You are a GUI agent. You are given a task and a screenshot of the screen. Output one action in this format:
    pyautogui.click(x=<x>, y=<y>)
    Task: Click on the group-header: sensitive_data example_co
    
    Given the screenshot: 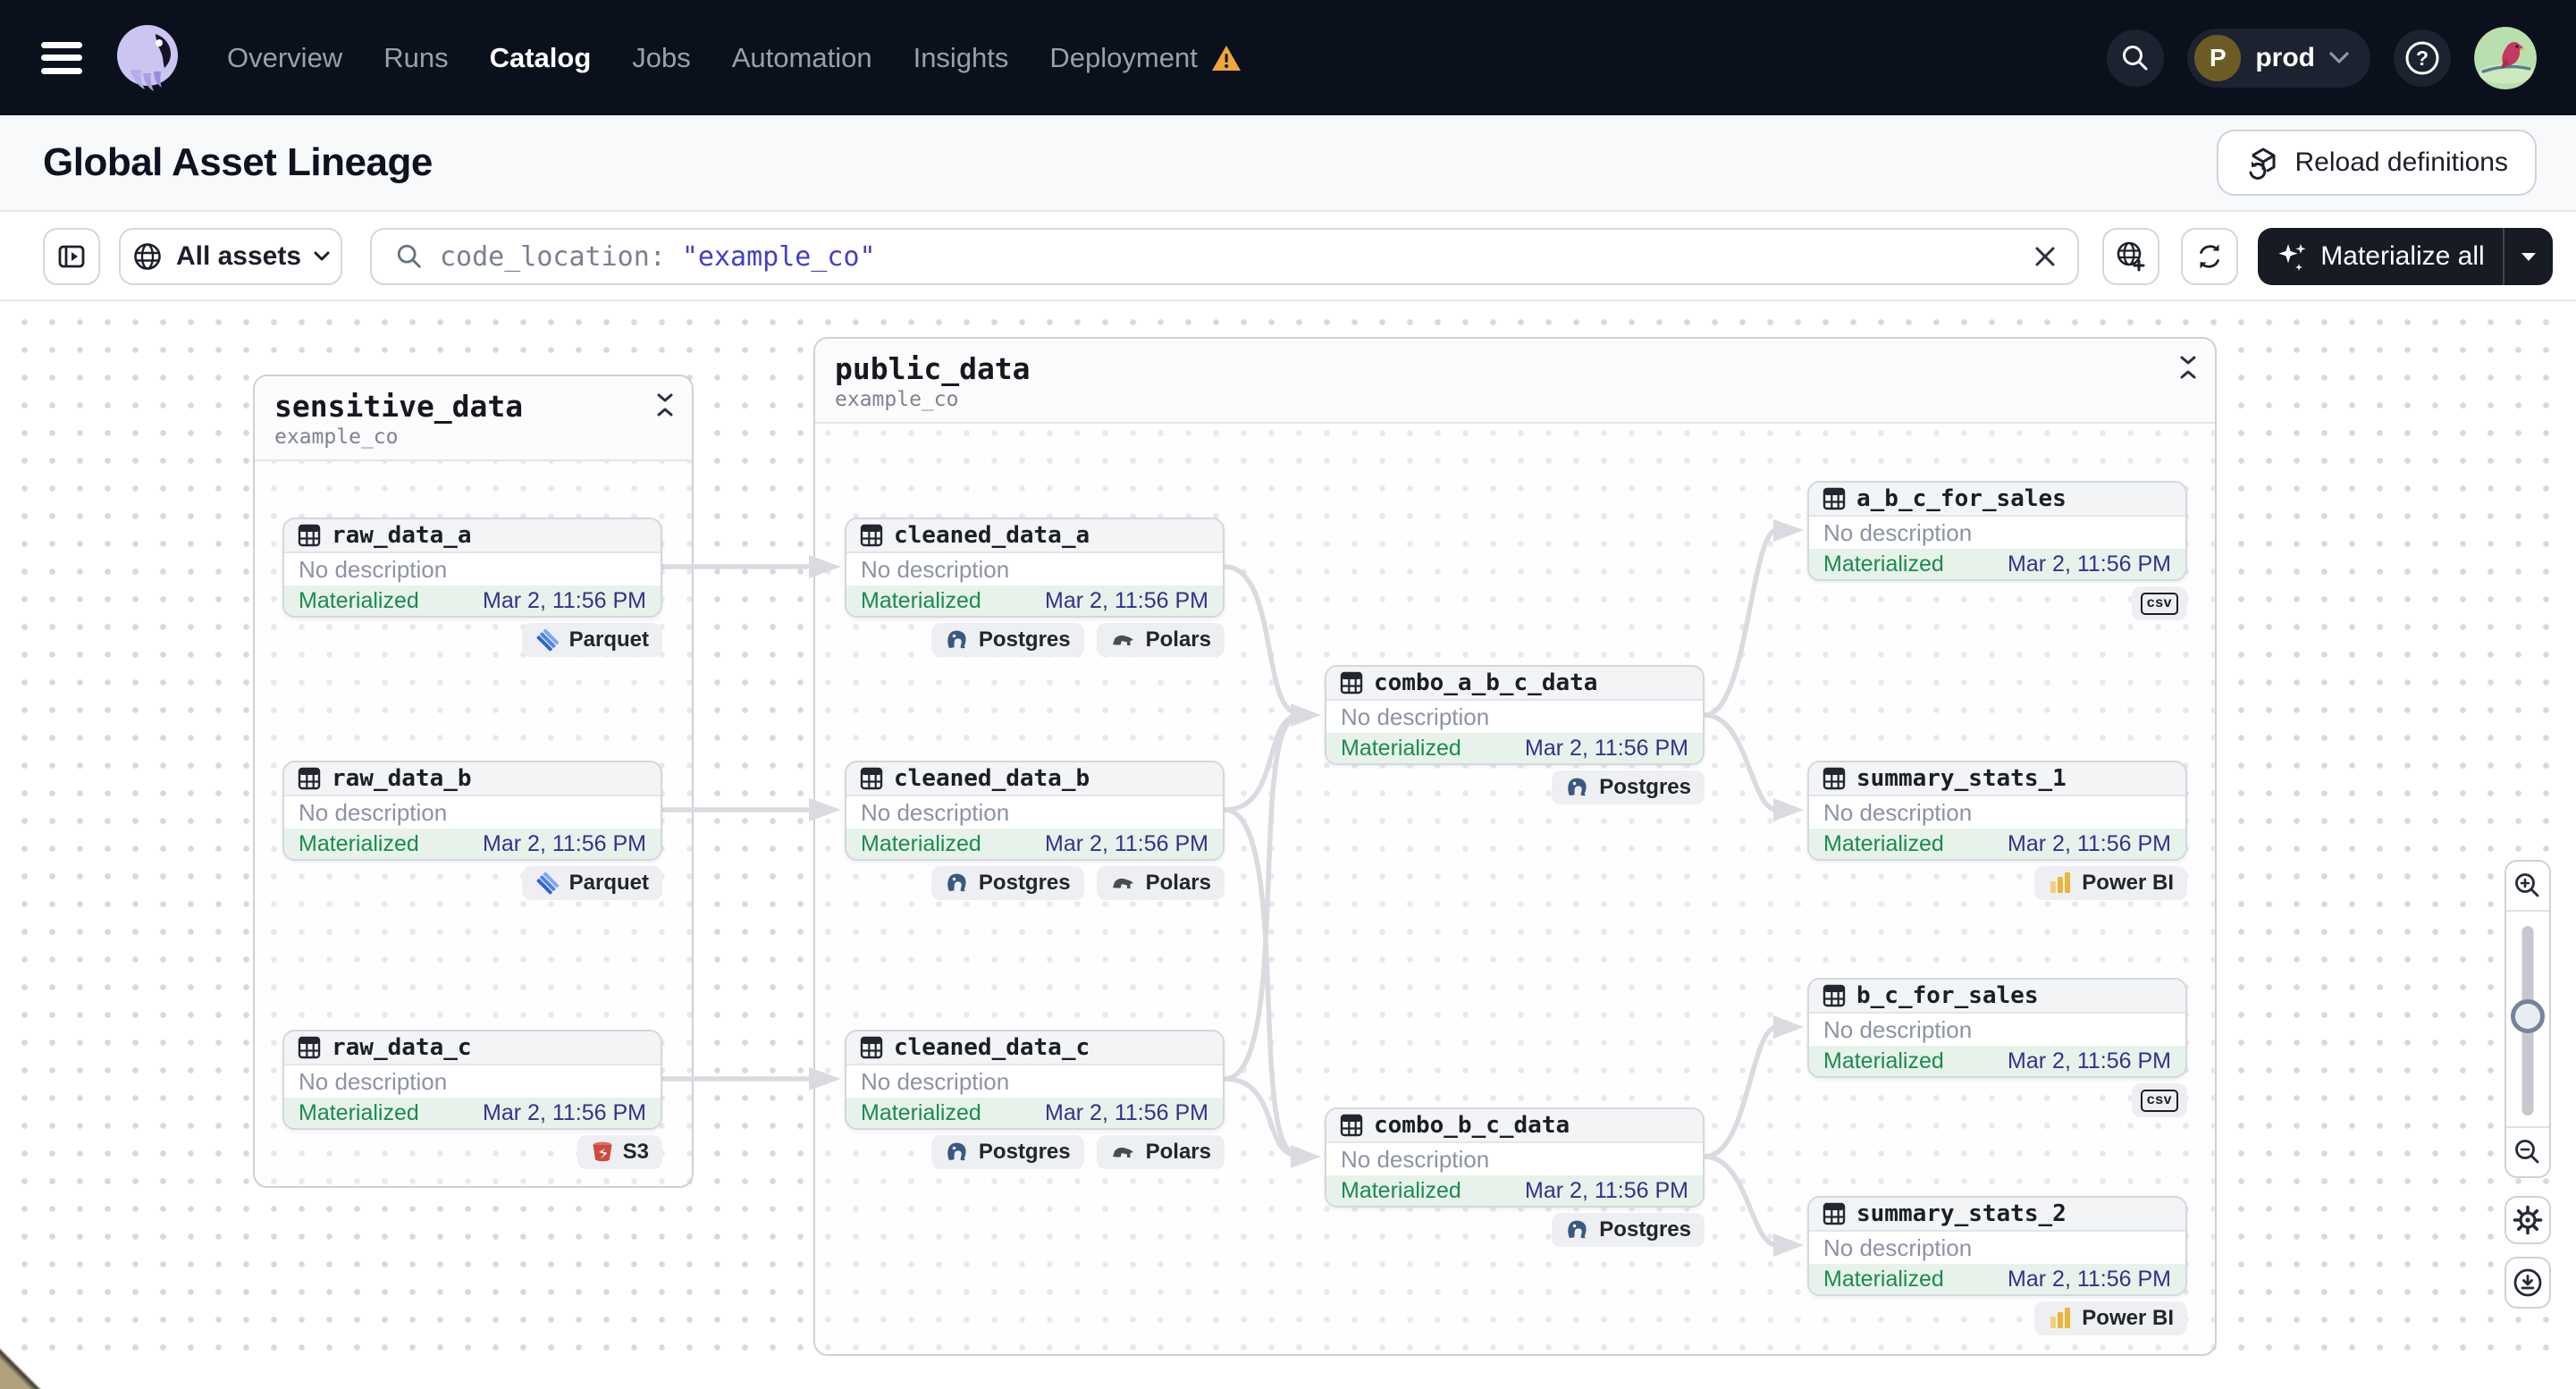 What is the action you would take?
    pyautogui.click(x=474, y=418)
    